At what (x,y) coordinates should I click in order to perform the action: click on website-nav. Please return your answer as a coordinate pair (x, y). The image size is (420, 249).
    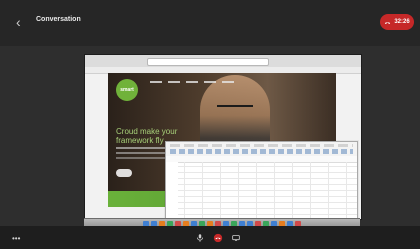
    Looking at the image, I should click on (205, 84).